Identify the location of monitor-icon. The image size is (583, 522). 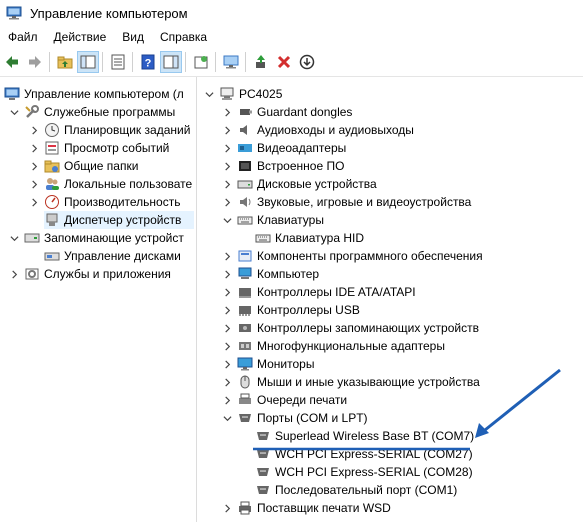
(245, 364).